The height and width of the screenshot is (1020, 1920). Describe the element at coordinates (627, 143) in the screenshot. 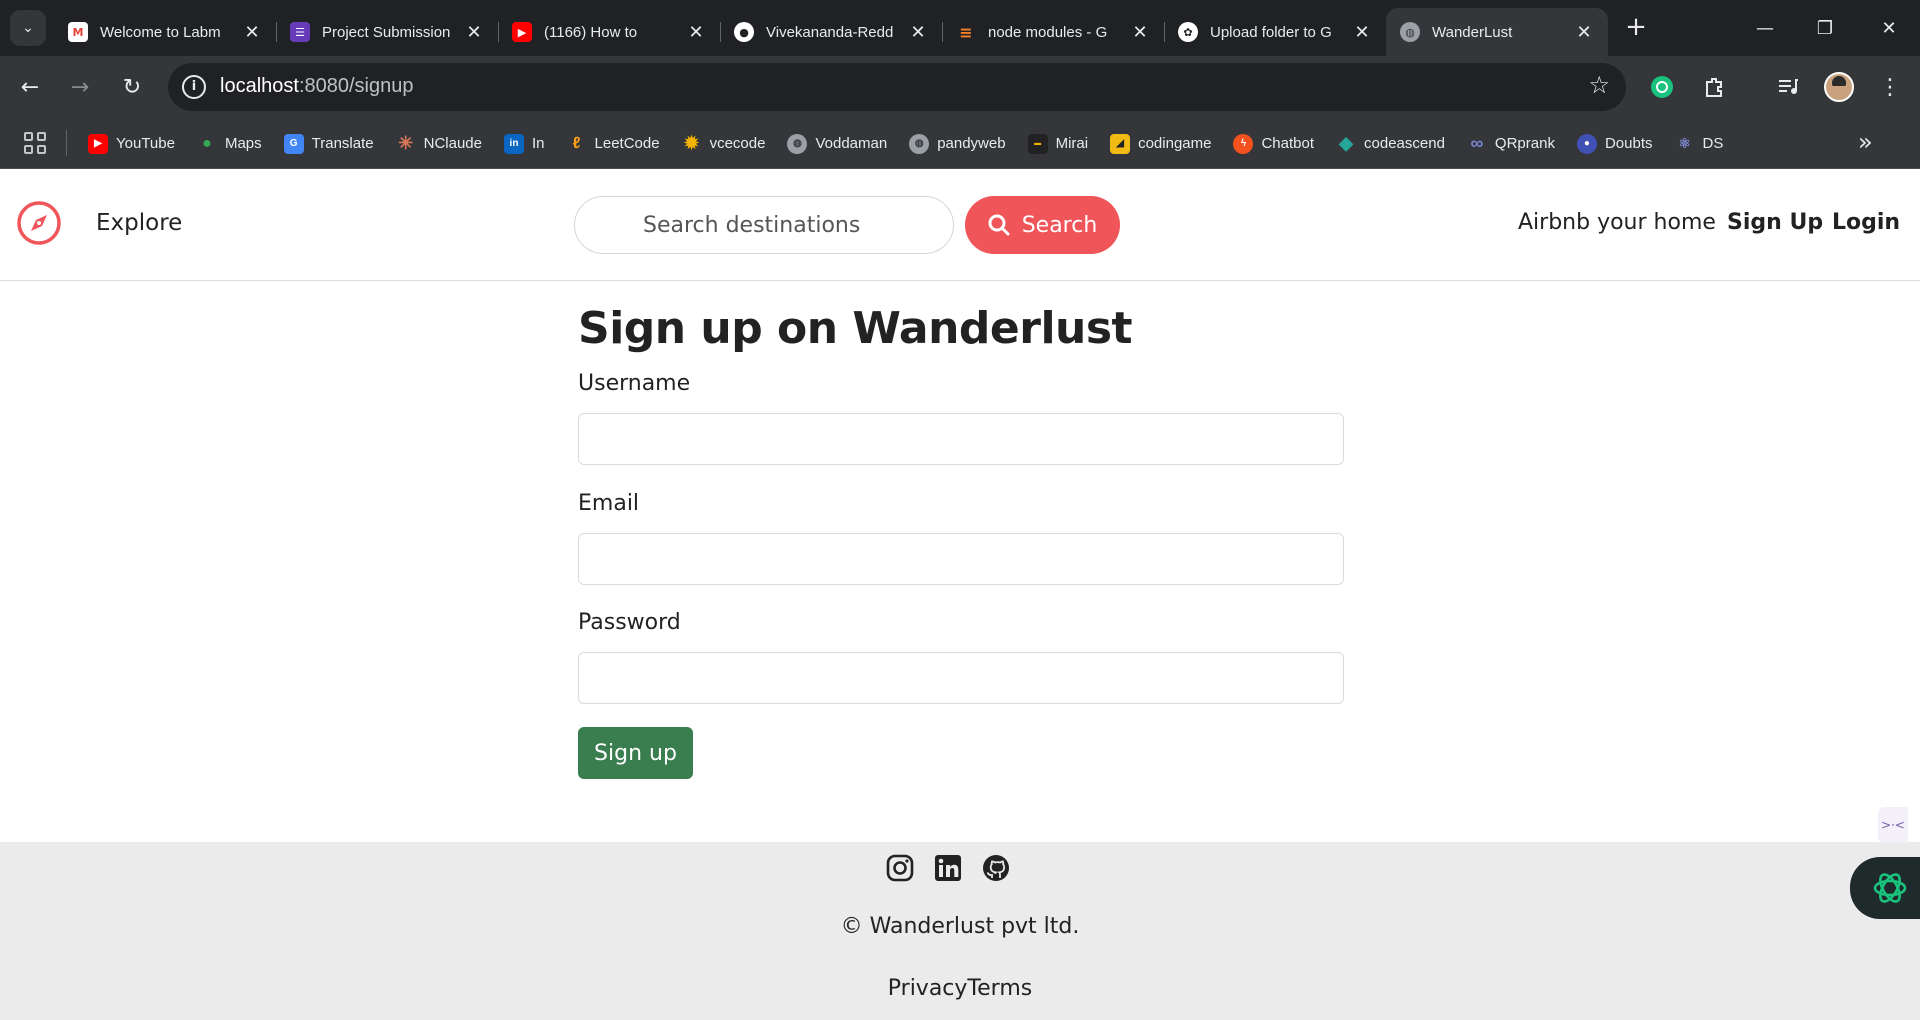

I see `bookmark-label: LeetCode` at that location.